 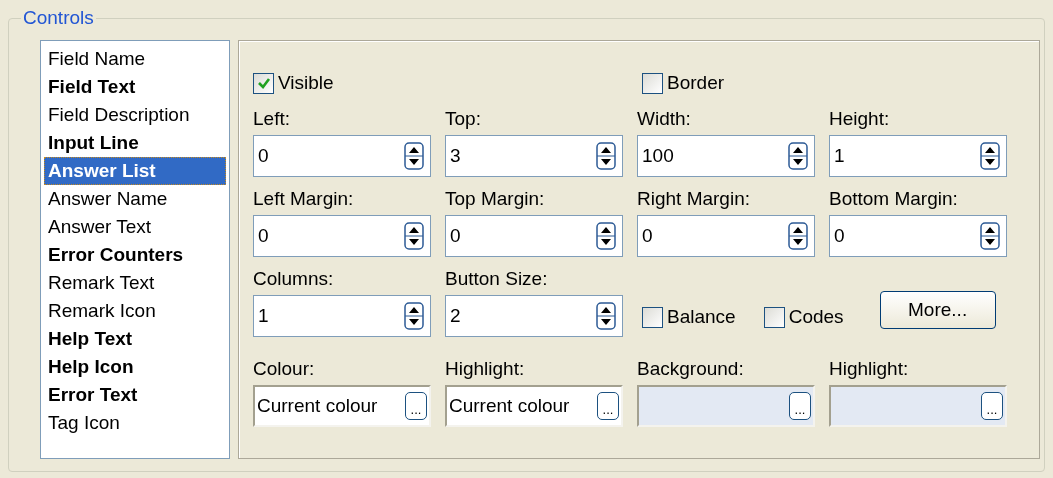 I want to click on field-label: Bottom Margin:, so click(x=894, y=199).